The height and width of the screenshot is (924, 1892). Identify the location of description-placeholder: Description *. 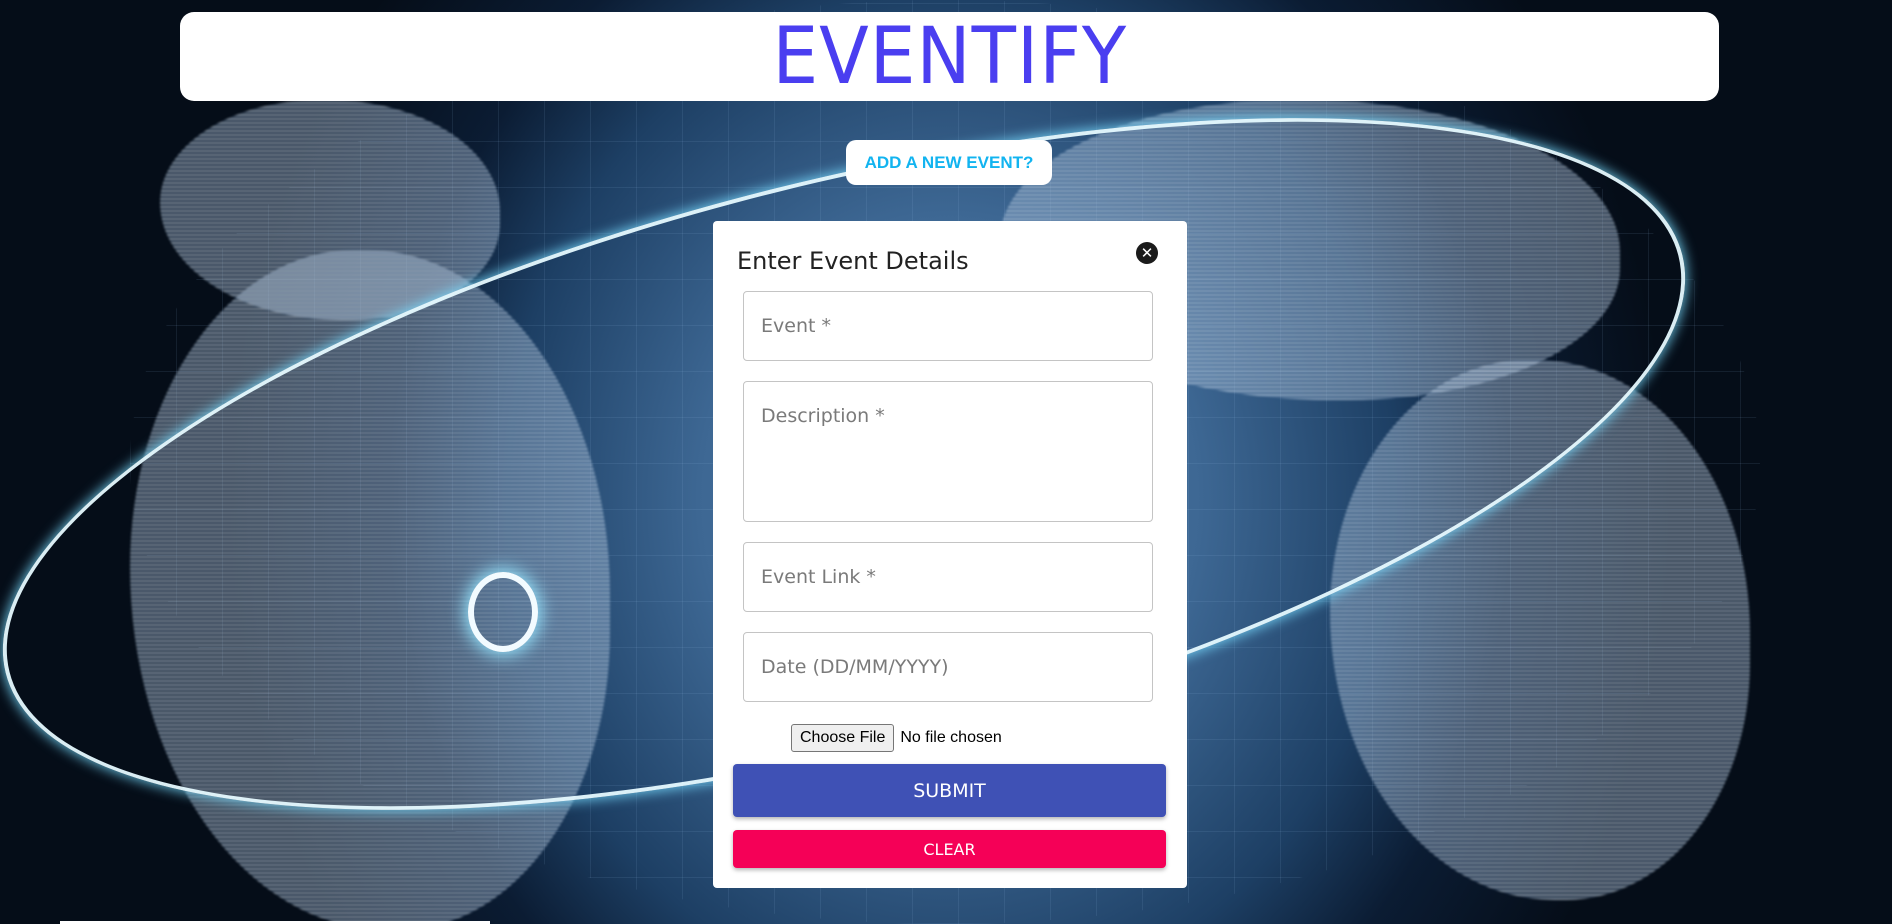
(823, 416).